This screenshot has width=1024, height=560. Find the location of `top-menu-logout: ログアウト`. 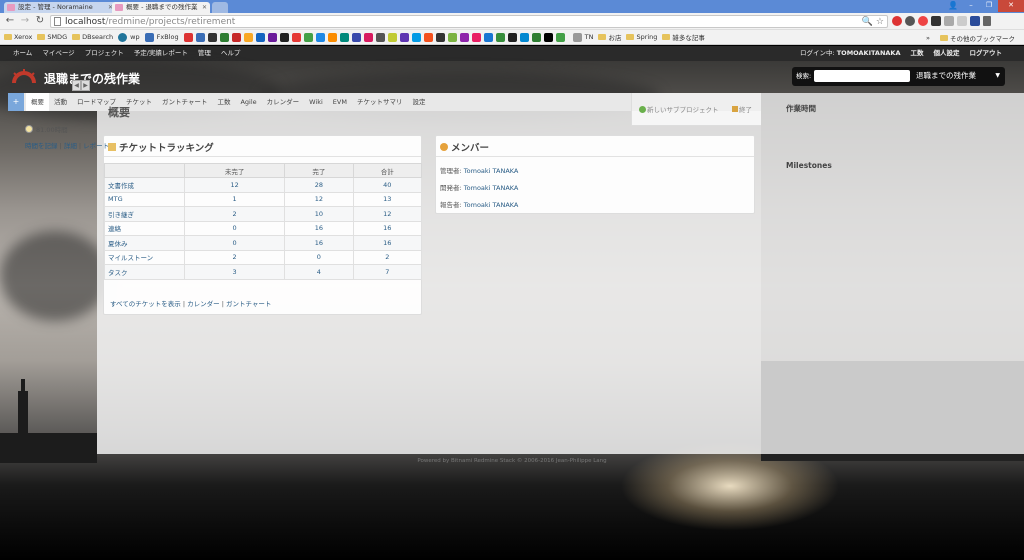

top-menu-logout: ログアウト is located at coordinates (986, 53).